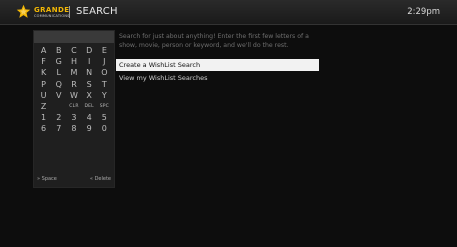  Describe the element at coordinates (69, 12) in the screenshot. I see `header-divider` at that location.